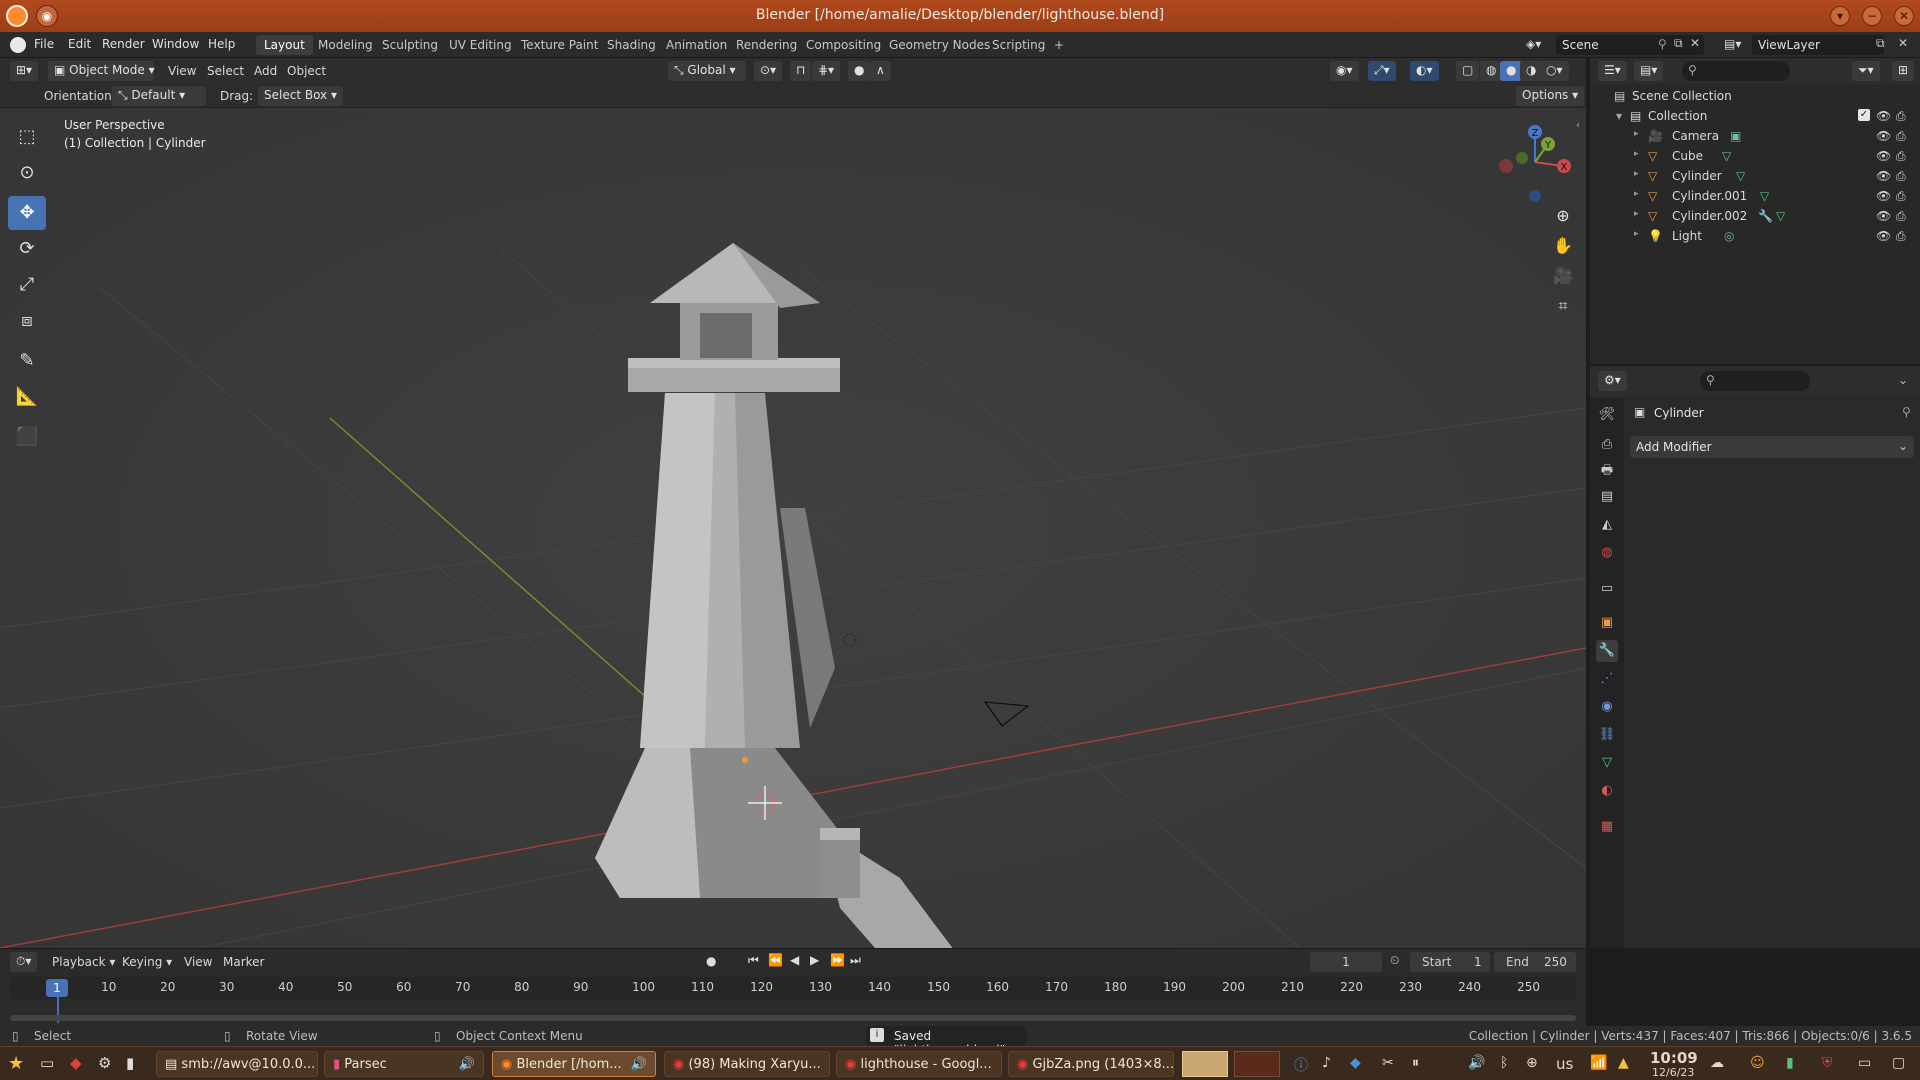  Describe the element at coordinates (306, 71) in the screenshot. I see `menu-object: Object` at that location.